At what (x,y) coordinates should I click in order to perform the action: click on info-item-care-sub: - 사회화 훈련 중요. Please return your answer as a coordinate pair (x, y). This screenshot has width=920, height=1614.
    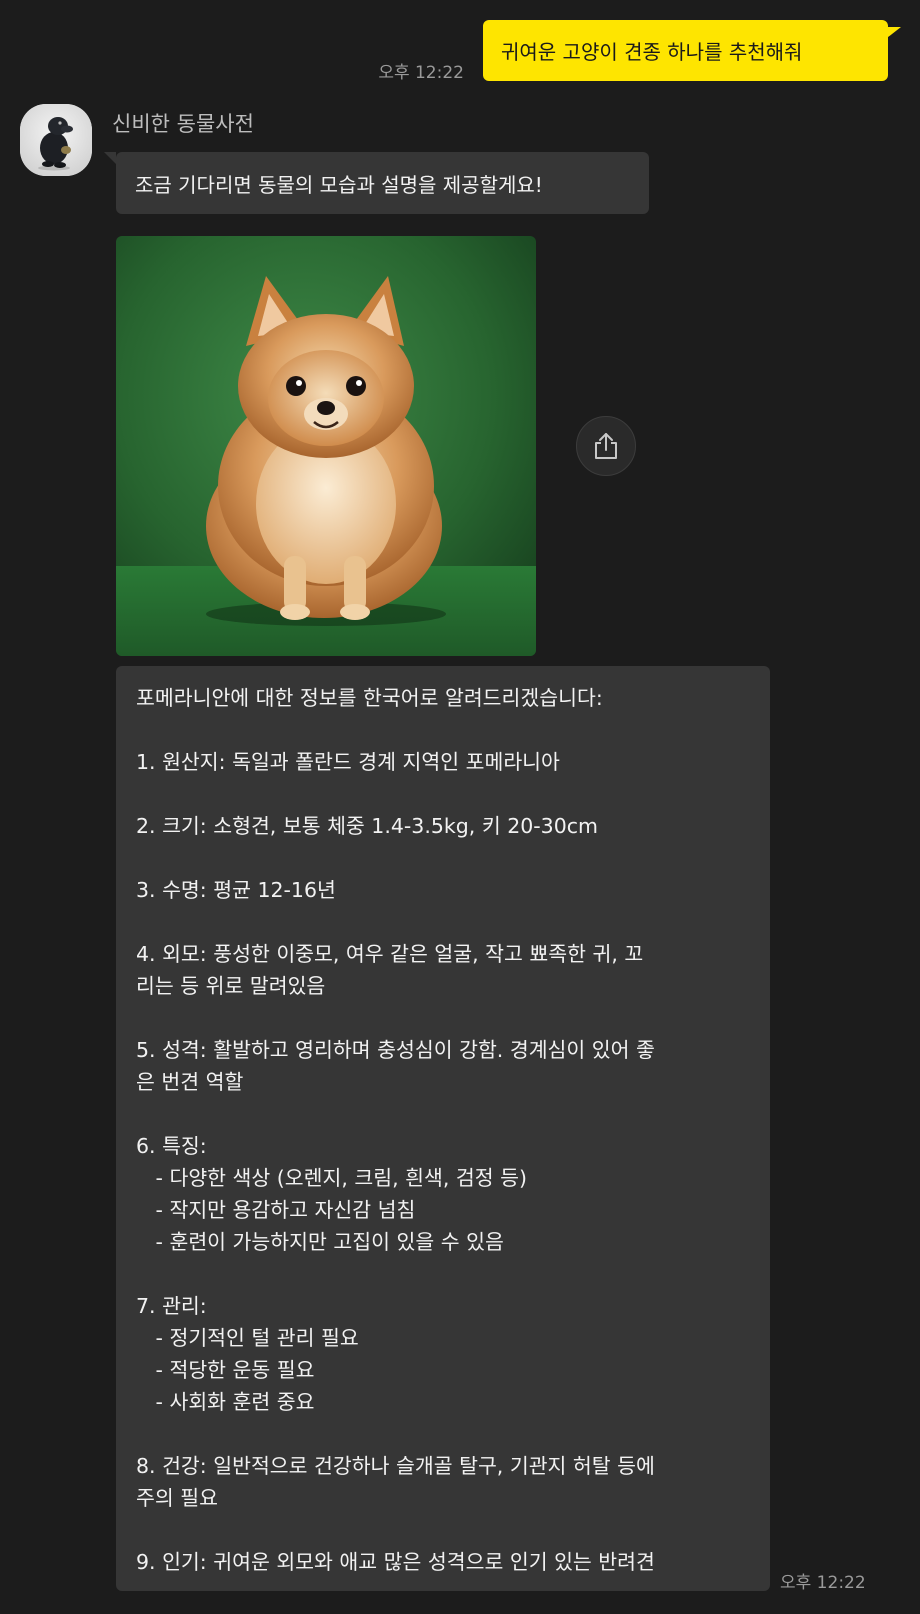
    Looking at the image, I should click on (225, 1402).